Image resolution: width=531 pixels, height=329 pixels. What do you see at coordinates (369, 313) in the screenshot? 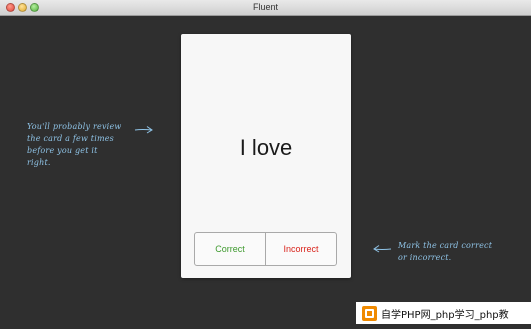
I see `watermark-logo-icon` at bounding box center [369, 313].